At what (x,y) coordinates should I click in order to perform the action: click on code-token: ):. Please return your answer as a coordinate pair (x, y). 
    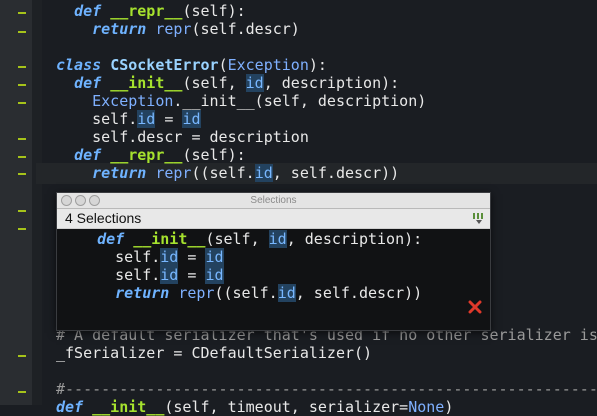
    Looking at the image, I should click on (317, 65).